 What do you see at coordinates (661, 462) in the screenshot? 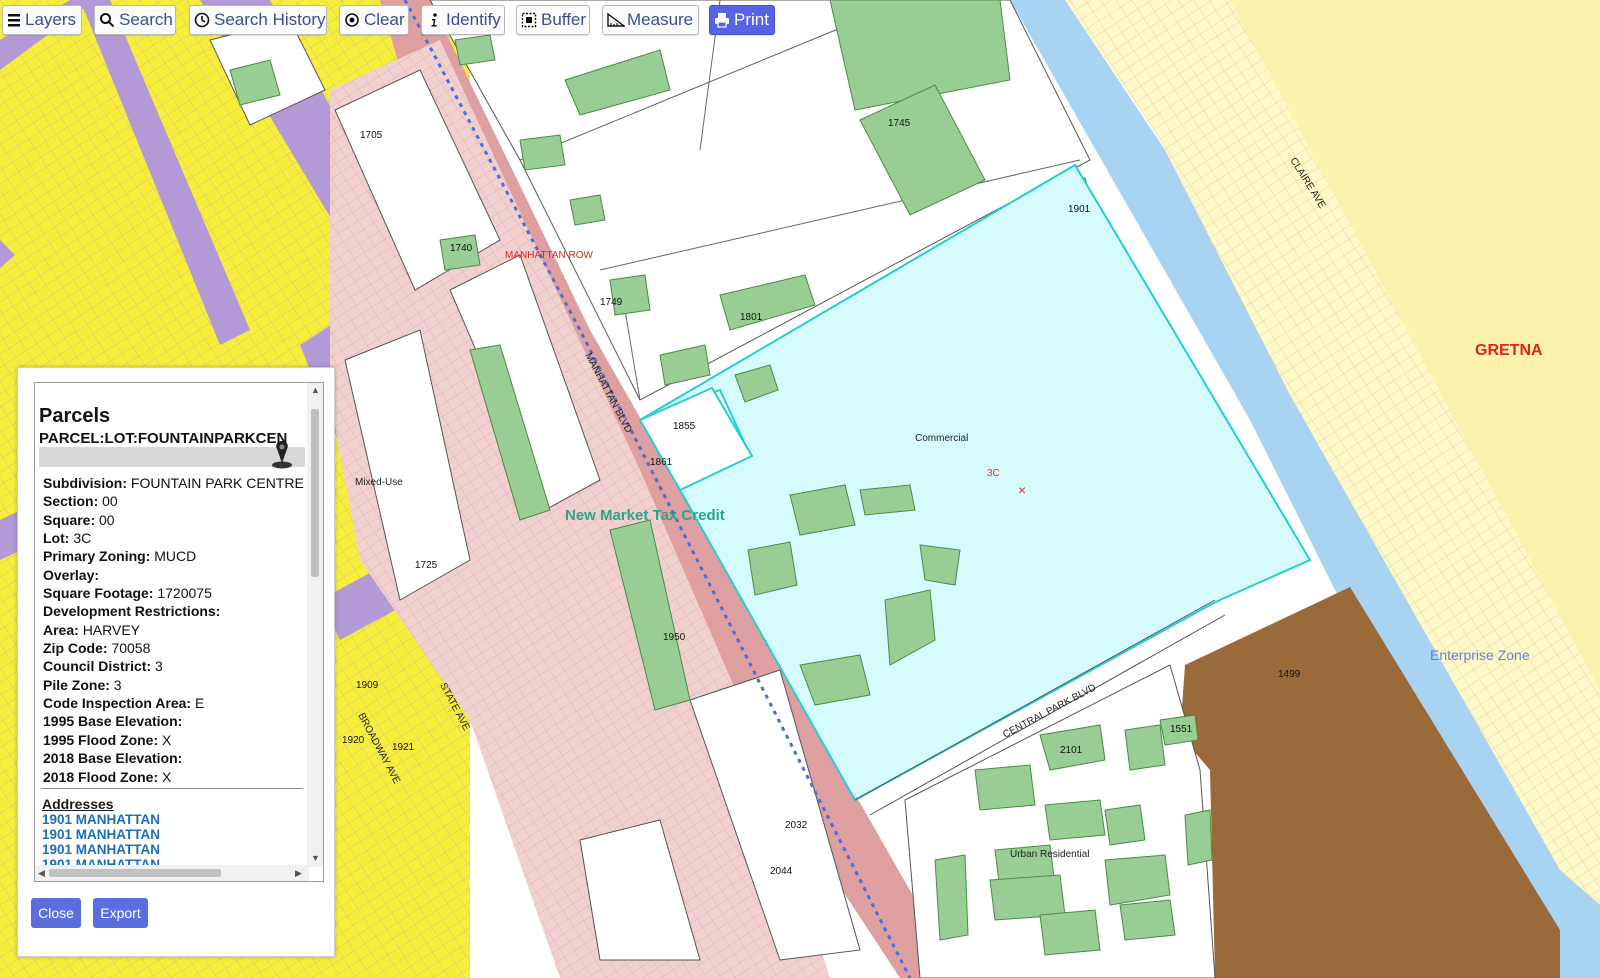
I see `svg-text: 1861` at bounding box center [661, 462].